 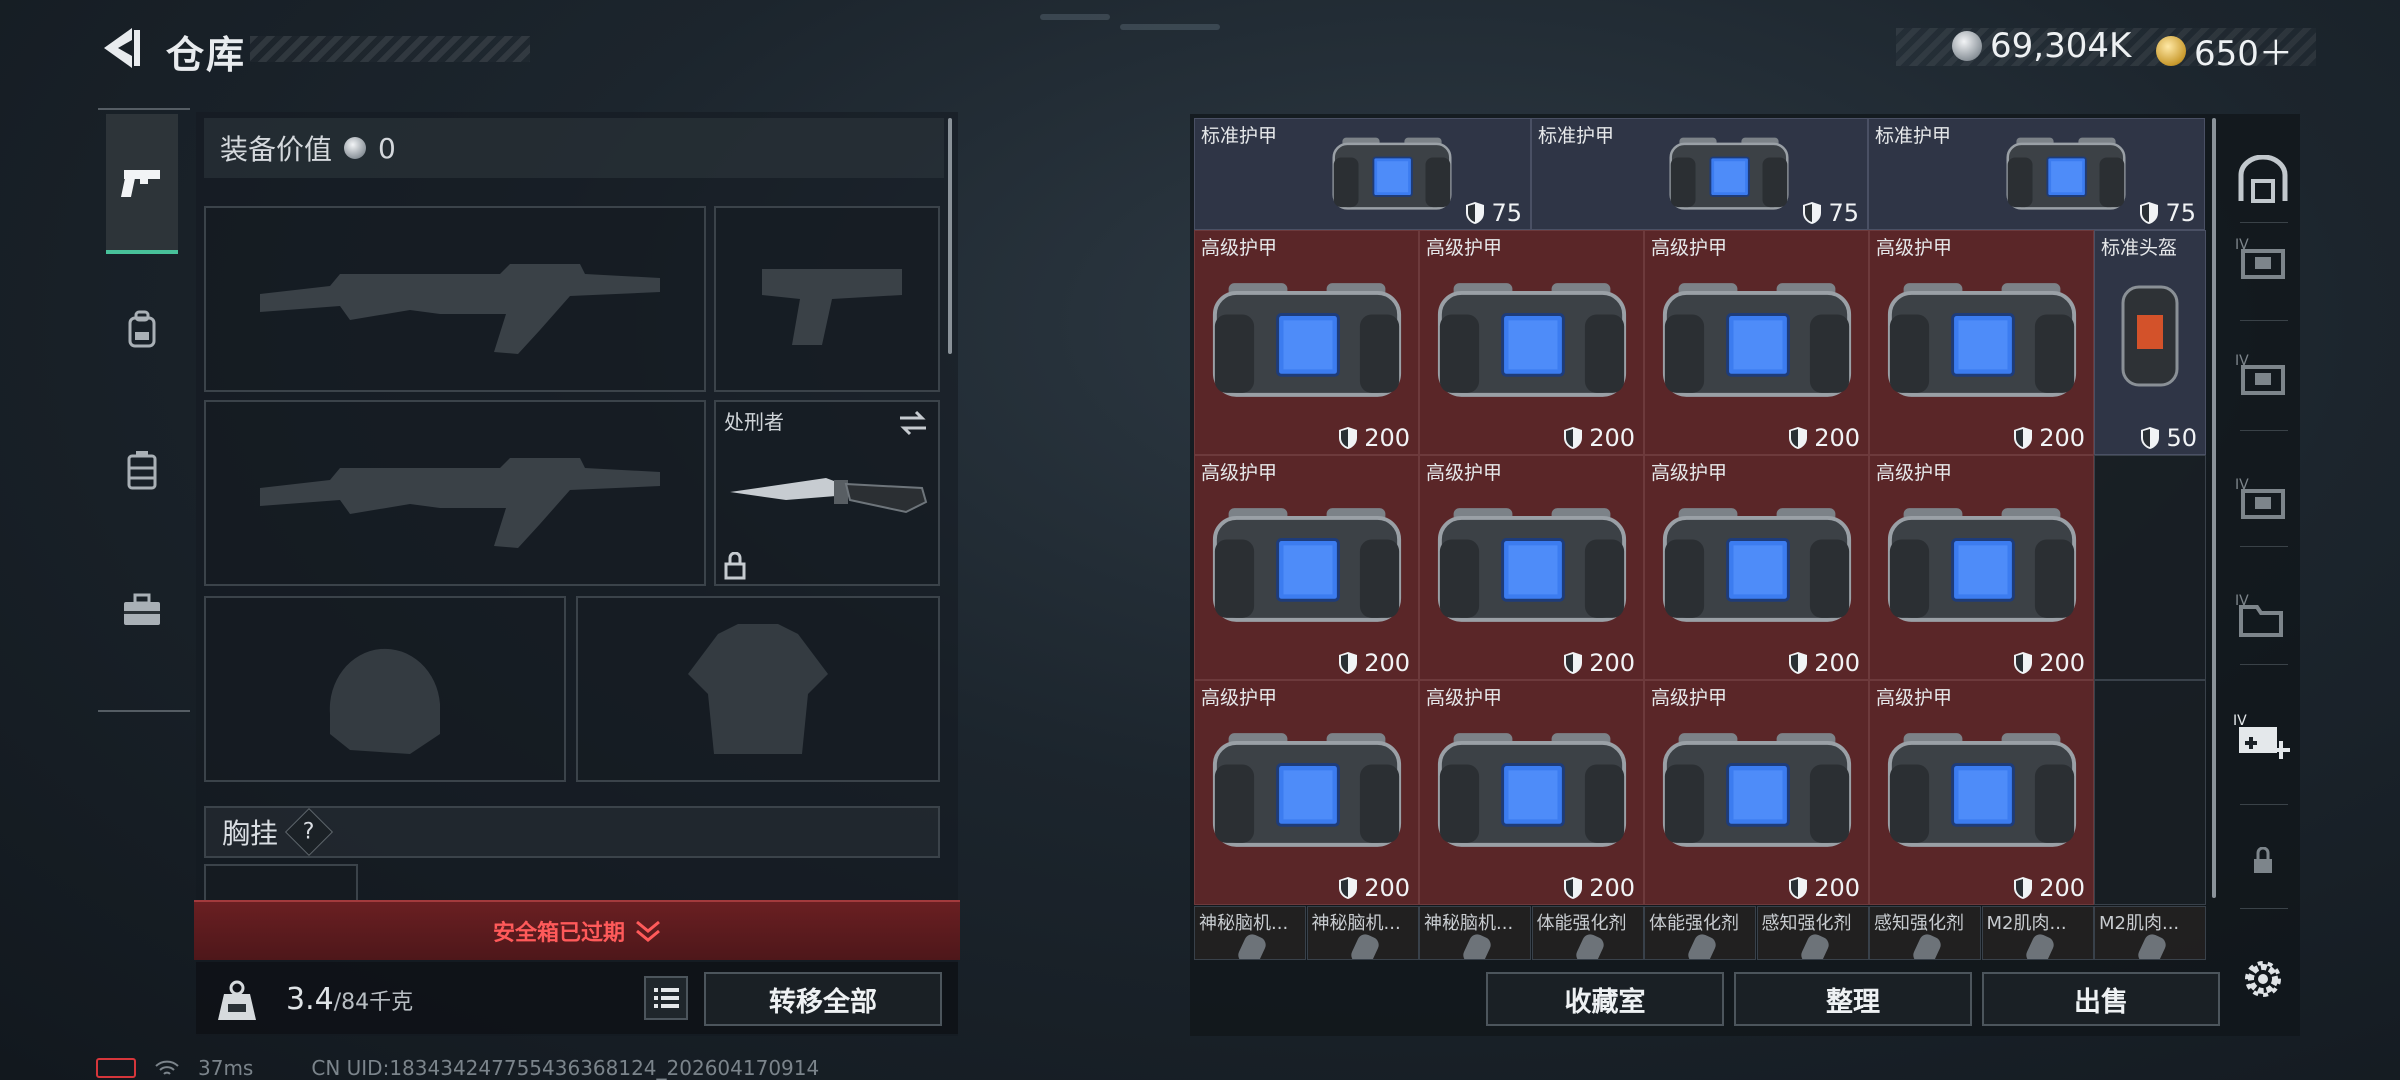 What do you see at coordinates (1843, 213) in the screenshot?
I see `storage-item-value-text: 75` at bounding box center [1843, 213].